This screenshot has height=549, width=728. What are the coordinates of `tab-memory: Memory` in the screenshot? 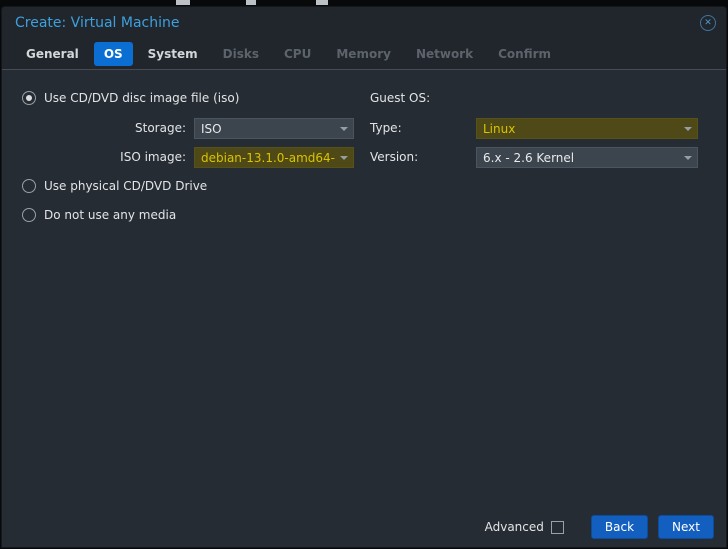 It's located at (363, 54).